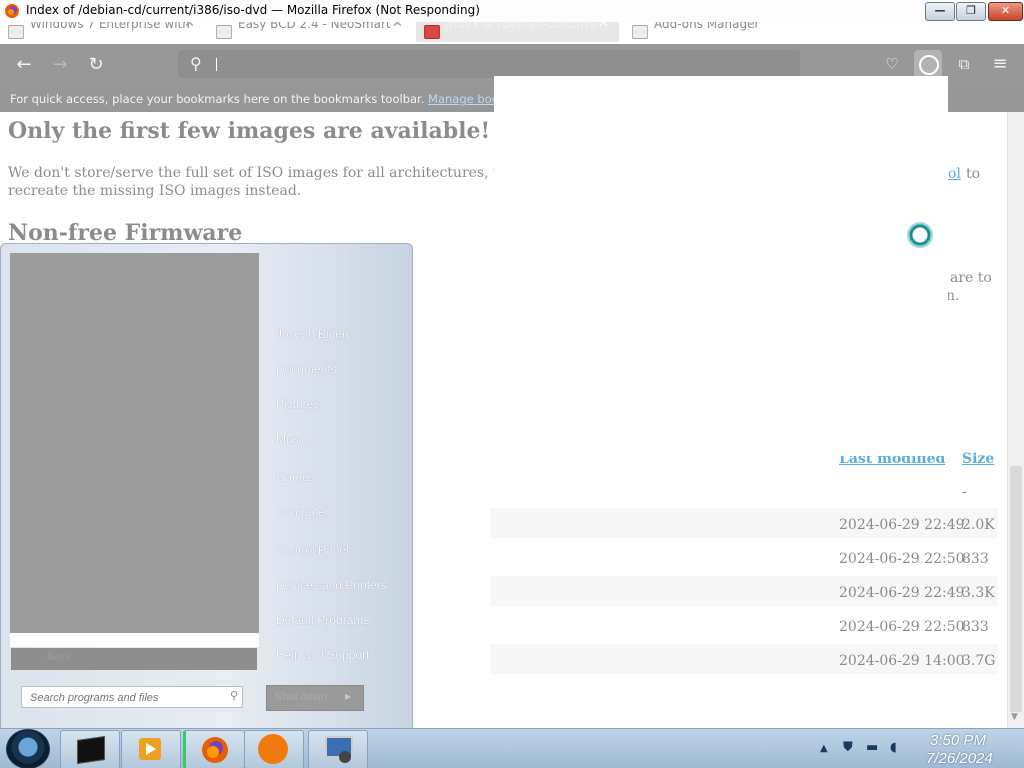 This screenshot has width=1024, height=768. Describe the element at coordinates (872, 747) in the screenshot. I see `network-icon: ▬` at that location.